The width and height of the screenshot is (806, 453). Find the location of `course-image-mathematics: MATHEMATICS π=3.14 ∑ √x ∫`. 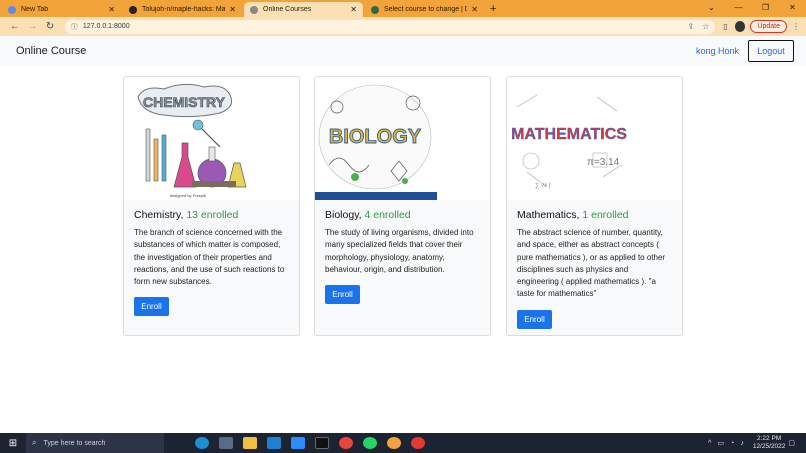

course-image-mathematics: MATHEMATICS π=3.14 ∑ √x ∫ is located at coordinates (594, 138).